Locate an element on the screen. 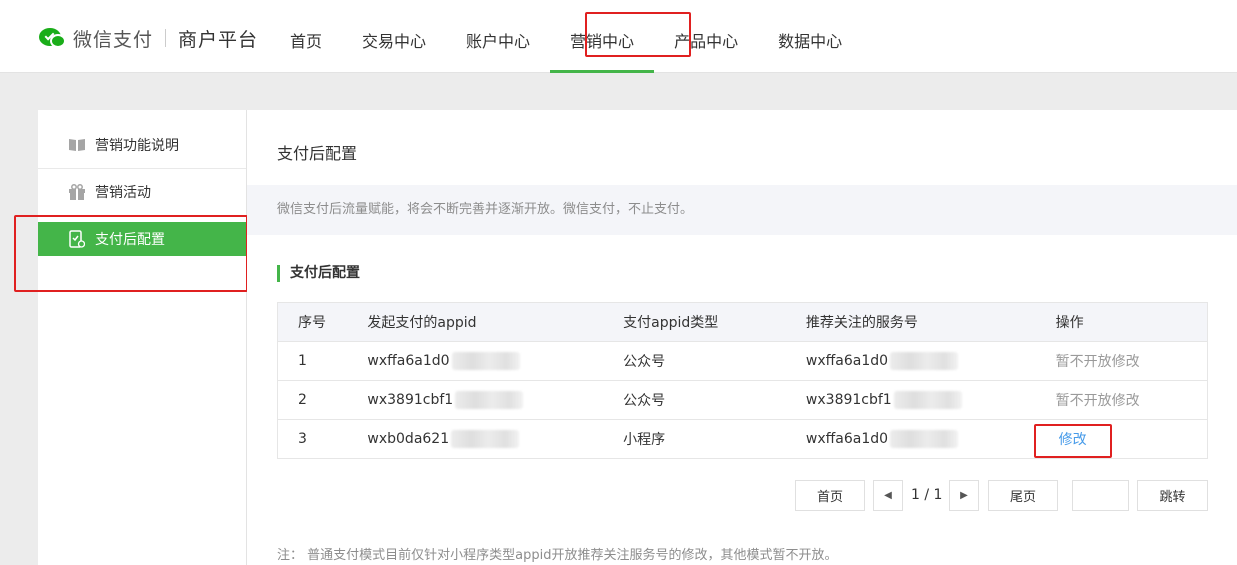 Image resolution: width=1237 pixels, height=565 pixels. nav-account-center: 账户中心 is located at coordinates (498, 36).